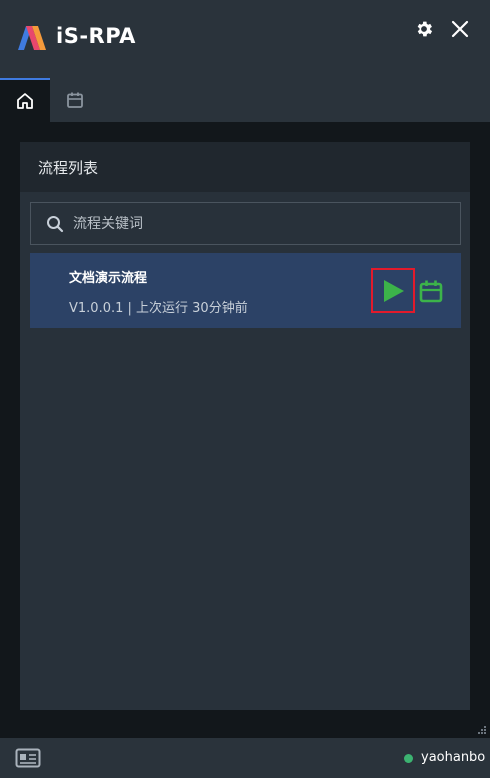  Describe the element at coordinates (408, 758) in the screenshot. I see `online-status-dot` at that location.